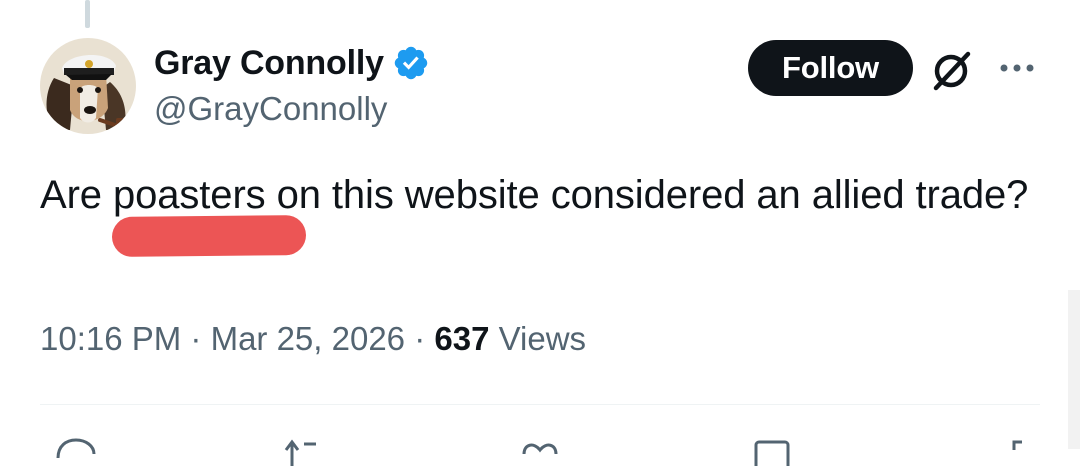 The width and height of the screenshot is (1080, 471). I want to click on screen-edge-shadow, so click(1074, 369).